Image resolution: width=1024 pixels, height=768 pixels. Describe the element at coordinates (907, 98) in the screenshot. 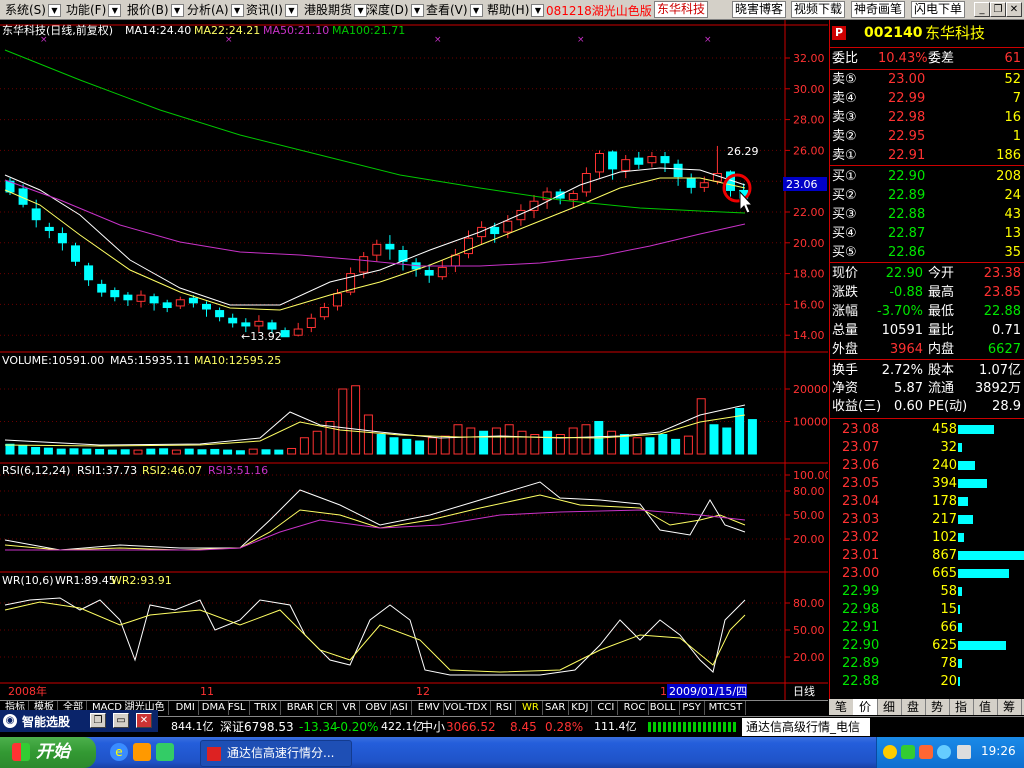

I see `ask-price: 22.99` at that location.